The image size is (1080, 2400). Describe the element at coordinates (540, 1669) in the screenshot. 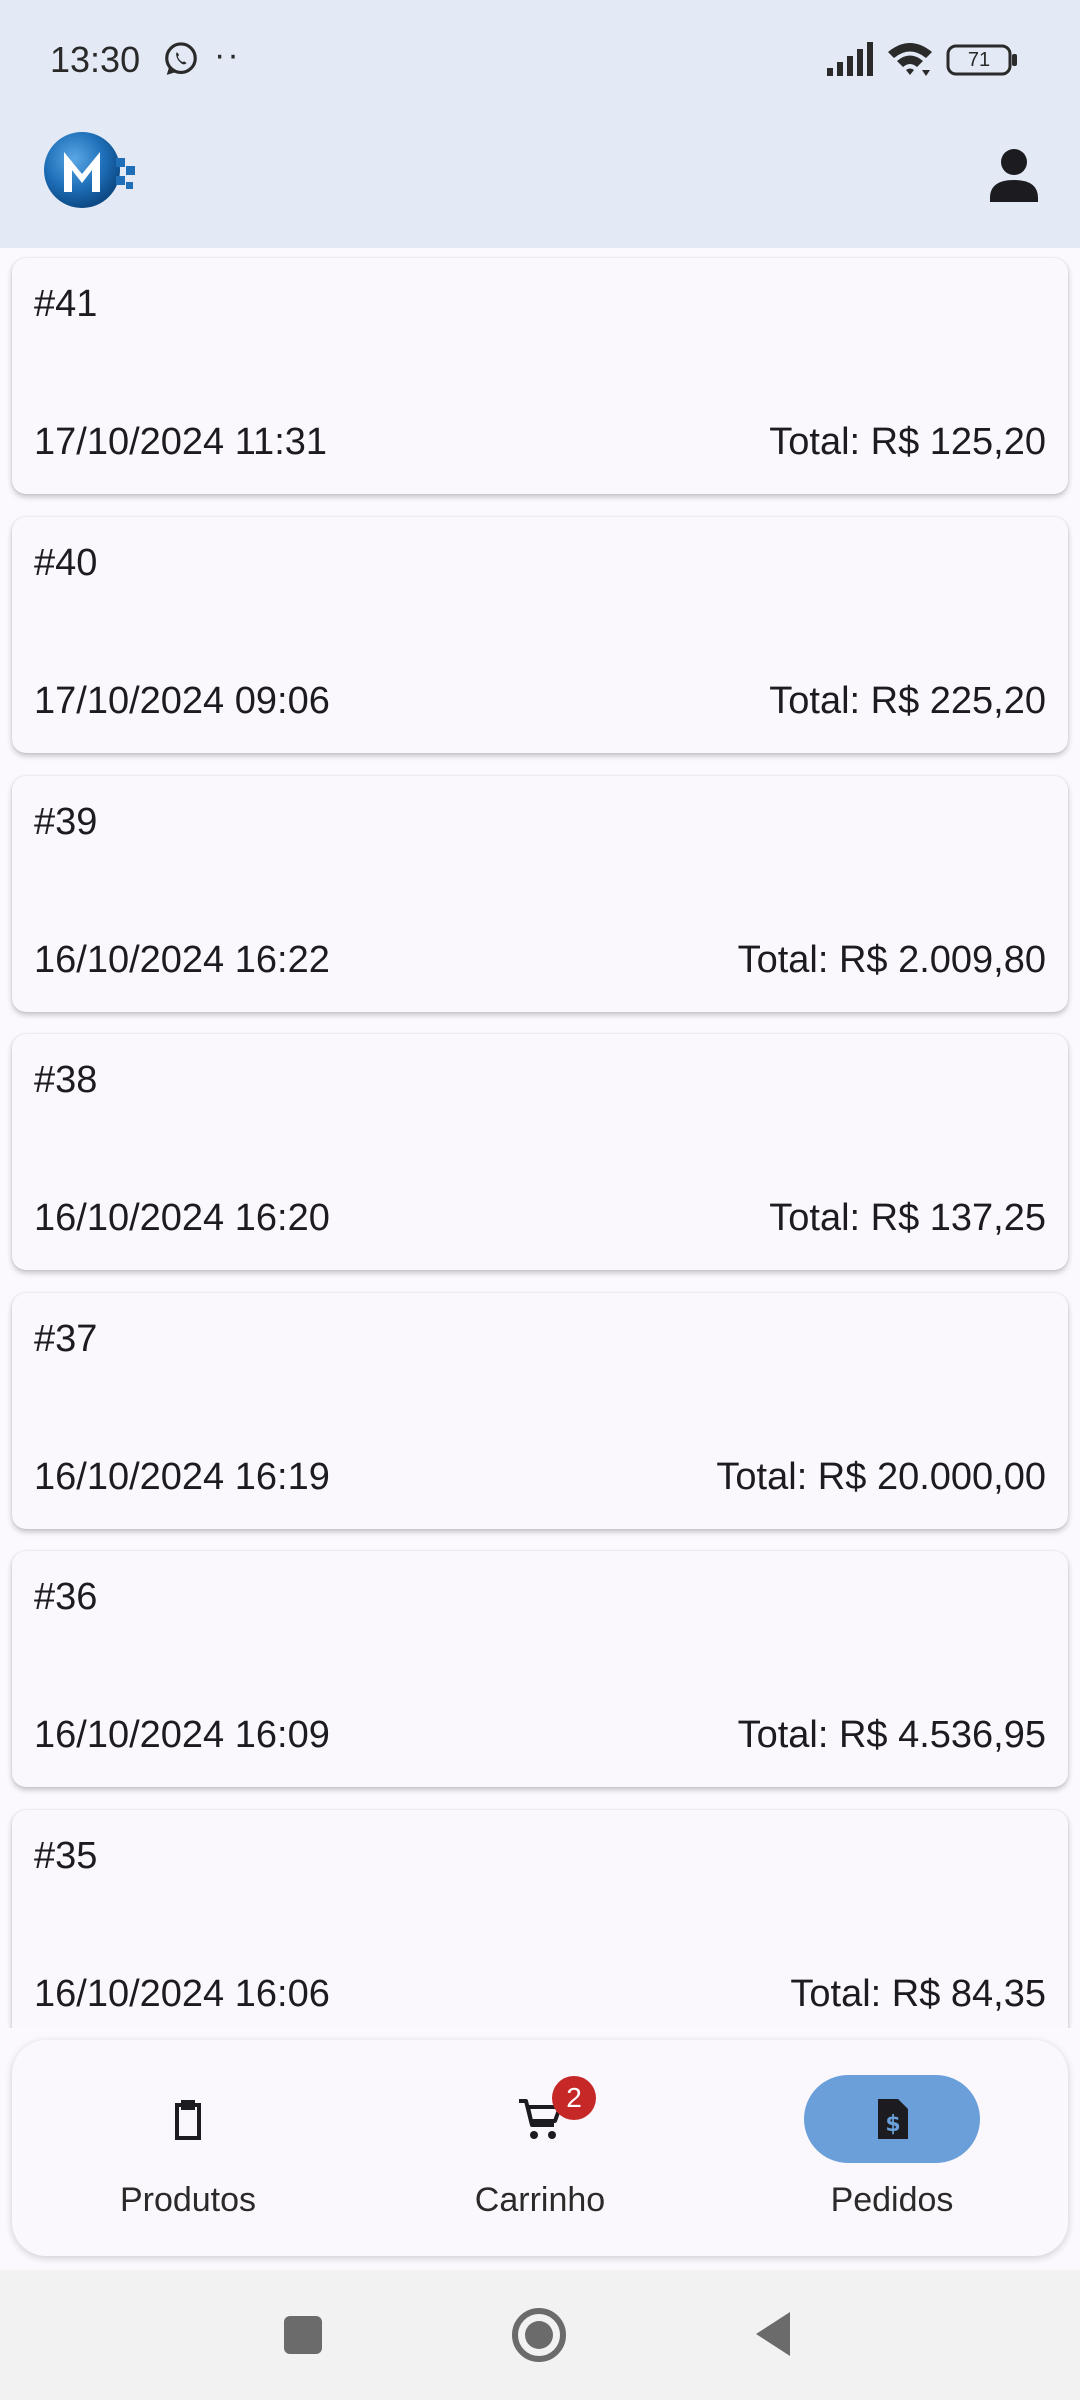

I see `order-card: #36 16/10/2024 16:09 Total: R$ 4.536,95` at that location.